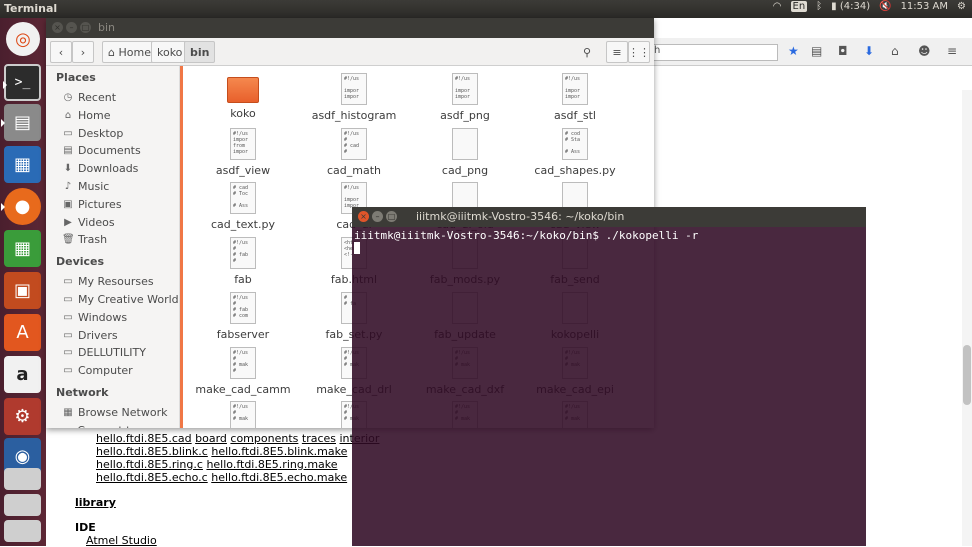  What do you see at coordinates (21, 206) in the screenshot?
I see `firefox-launcher-icon: ●` at bounding box center [21, 206].